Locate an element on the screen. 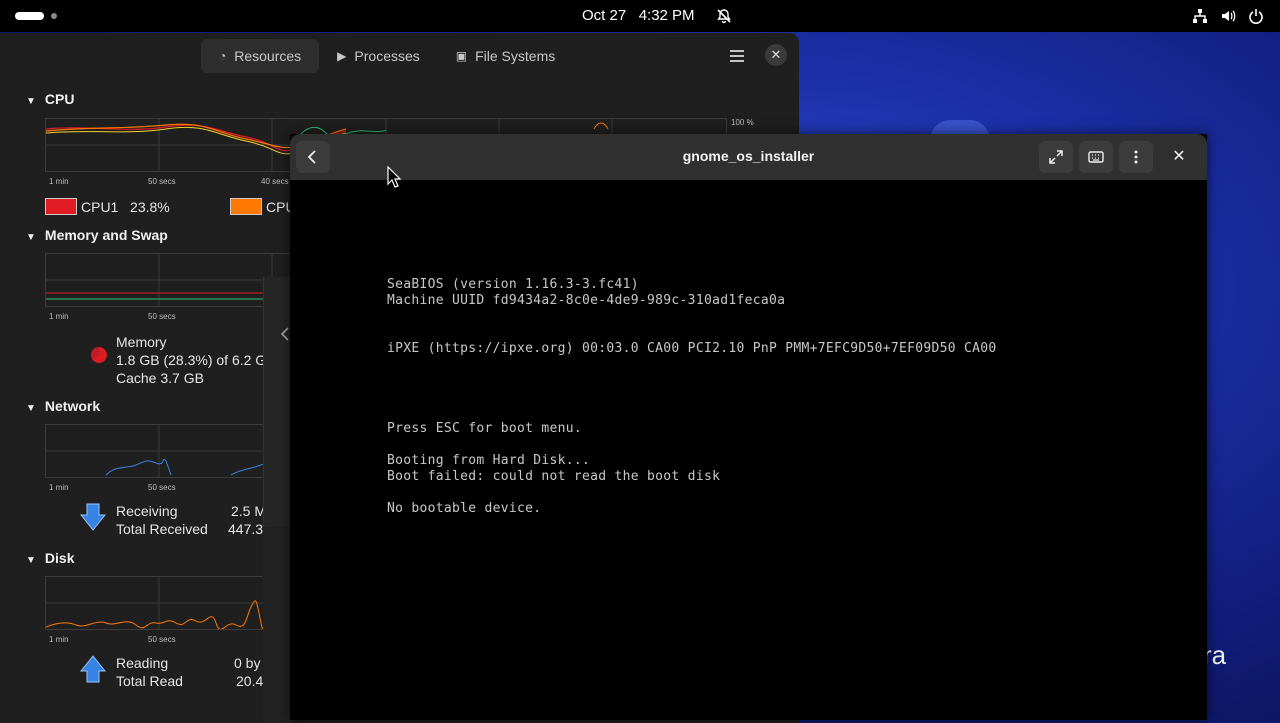 This screenshot has height=723, width=1280. network-section-header: ▼ Network is located at coordinates (63, 406).